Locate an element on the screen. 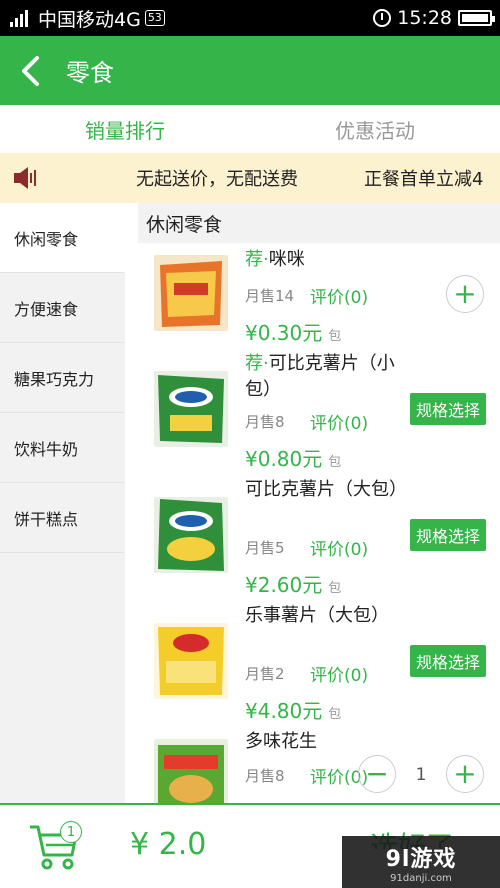 The image size is (500, 888). add-button: + is located at coordinates (465, 294).